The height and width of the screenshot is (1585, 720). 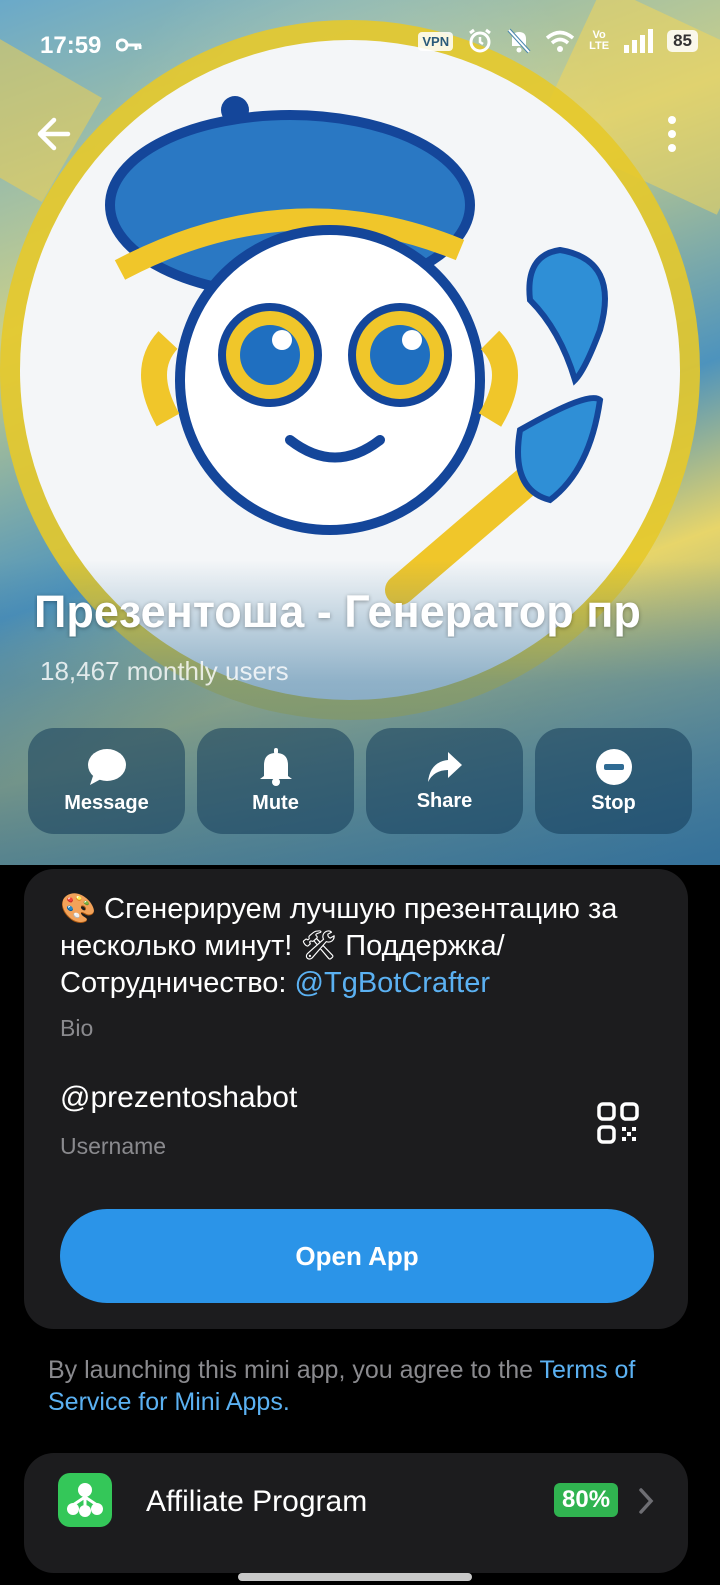 What do you see at coordinates (392, 983) in the screenshot?
I see `bio-link: @TgBotCrafter` at bounding box center [392, 983].